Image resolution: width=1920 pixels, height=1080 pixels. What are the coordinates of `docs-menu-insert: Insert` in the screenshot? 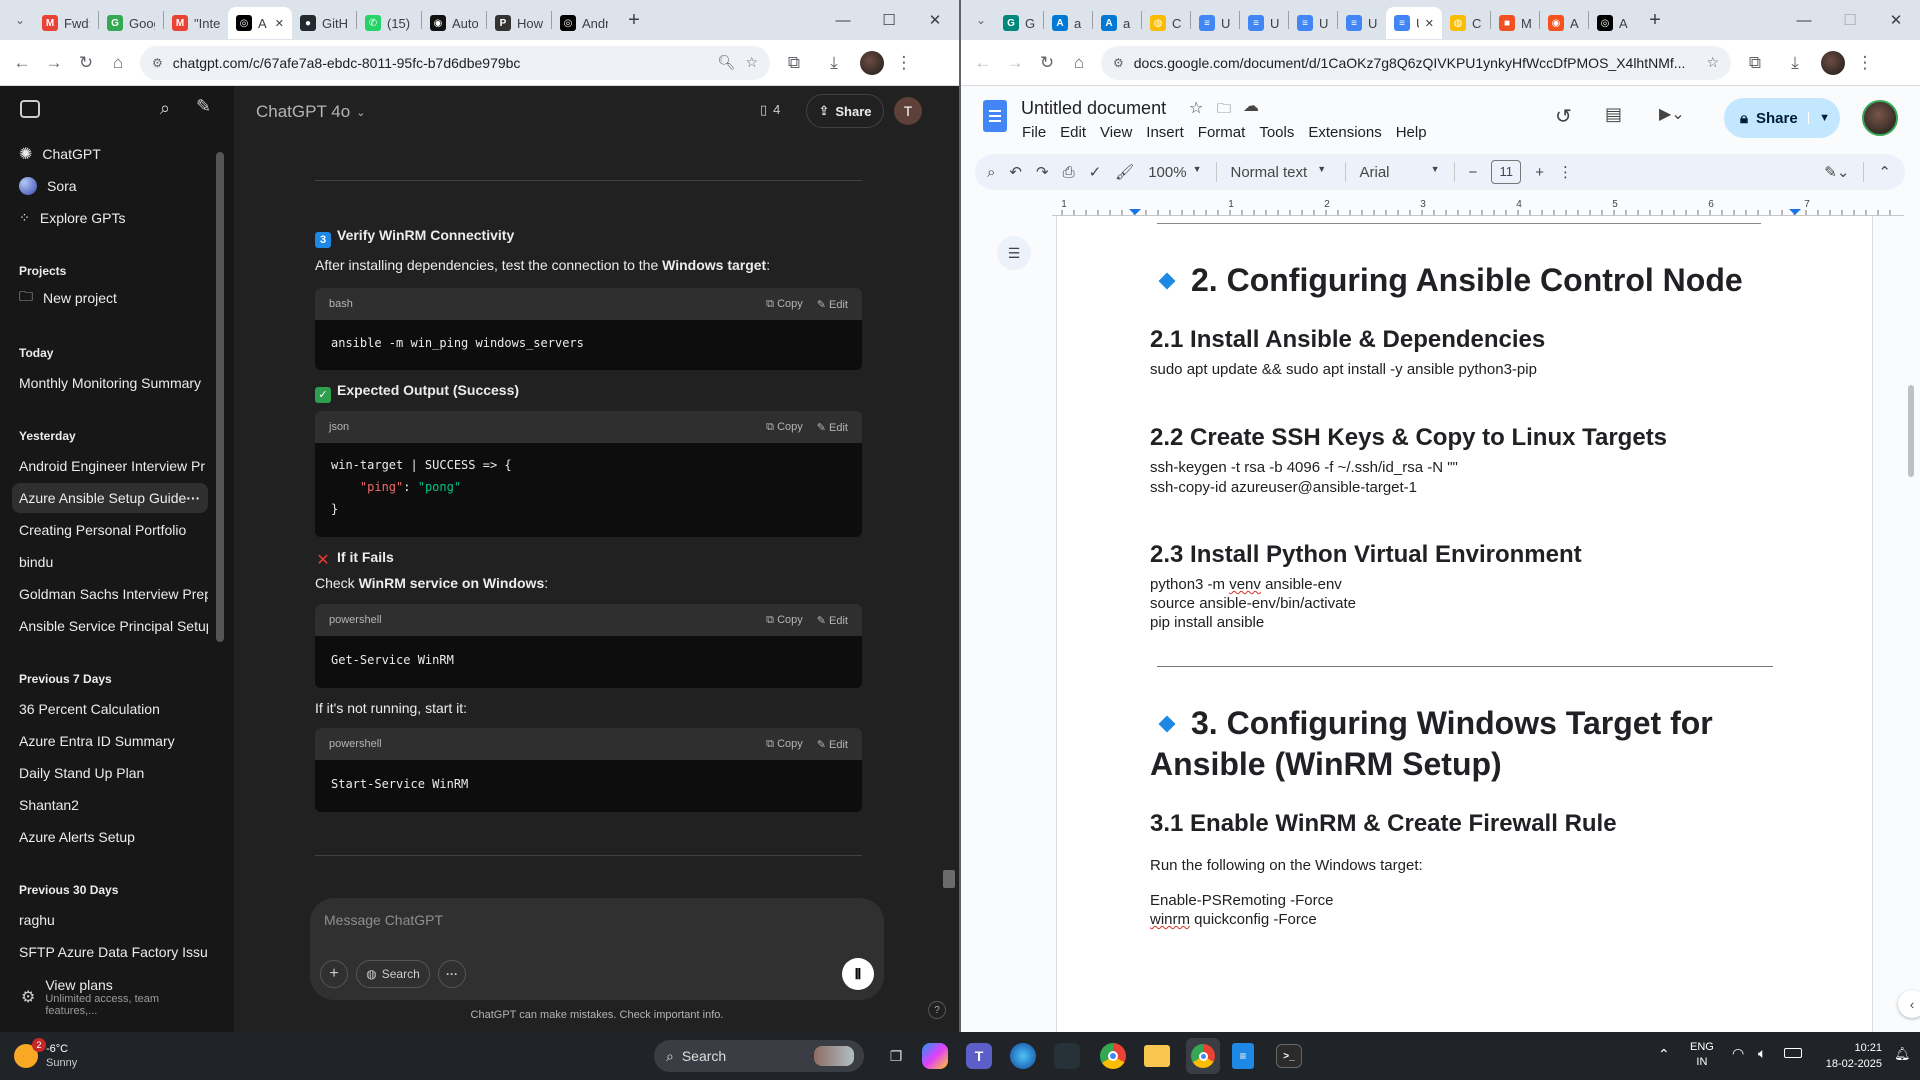 It's located at (1165, 132).